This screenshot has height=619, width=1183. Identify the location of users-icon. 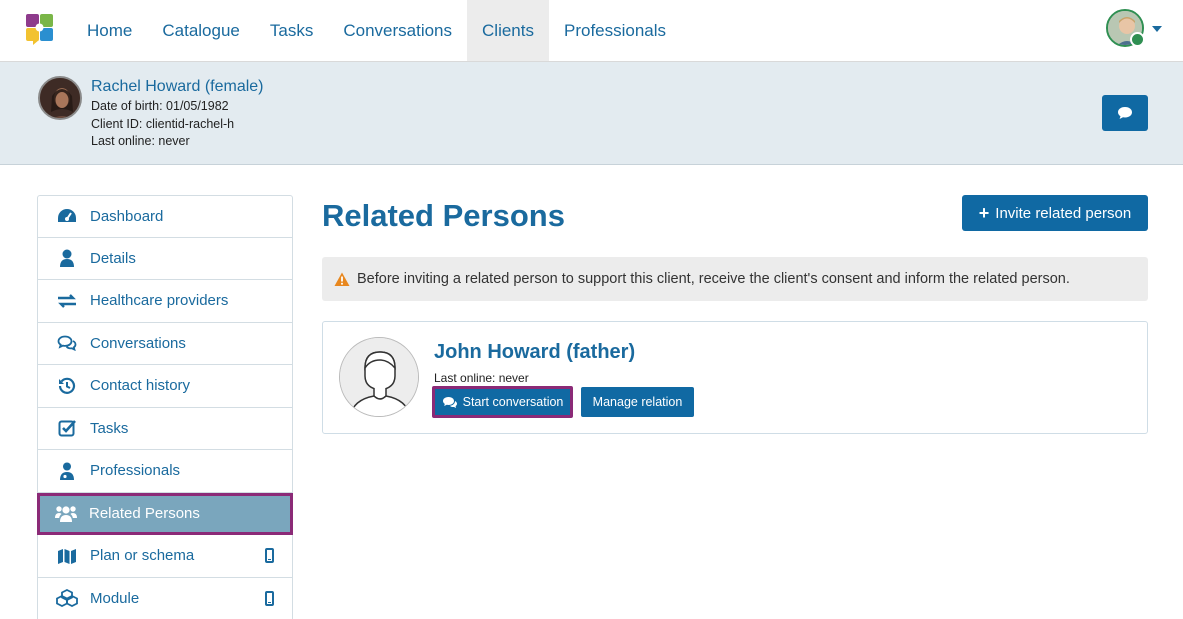
(66, 514).